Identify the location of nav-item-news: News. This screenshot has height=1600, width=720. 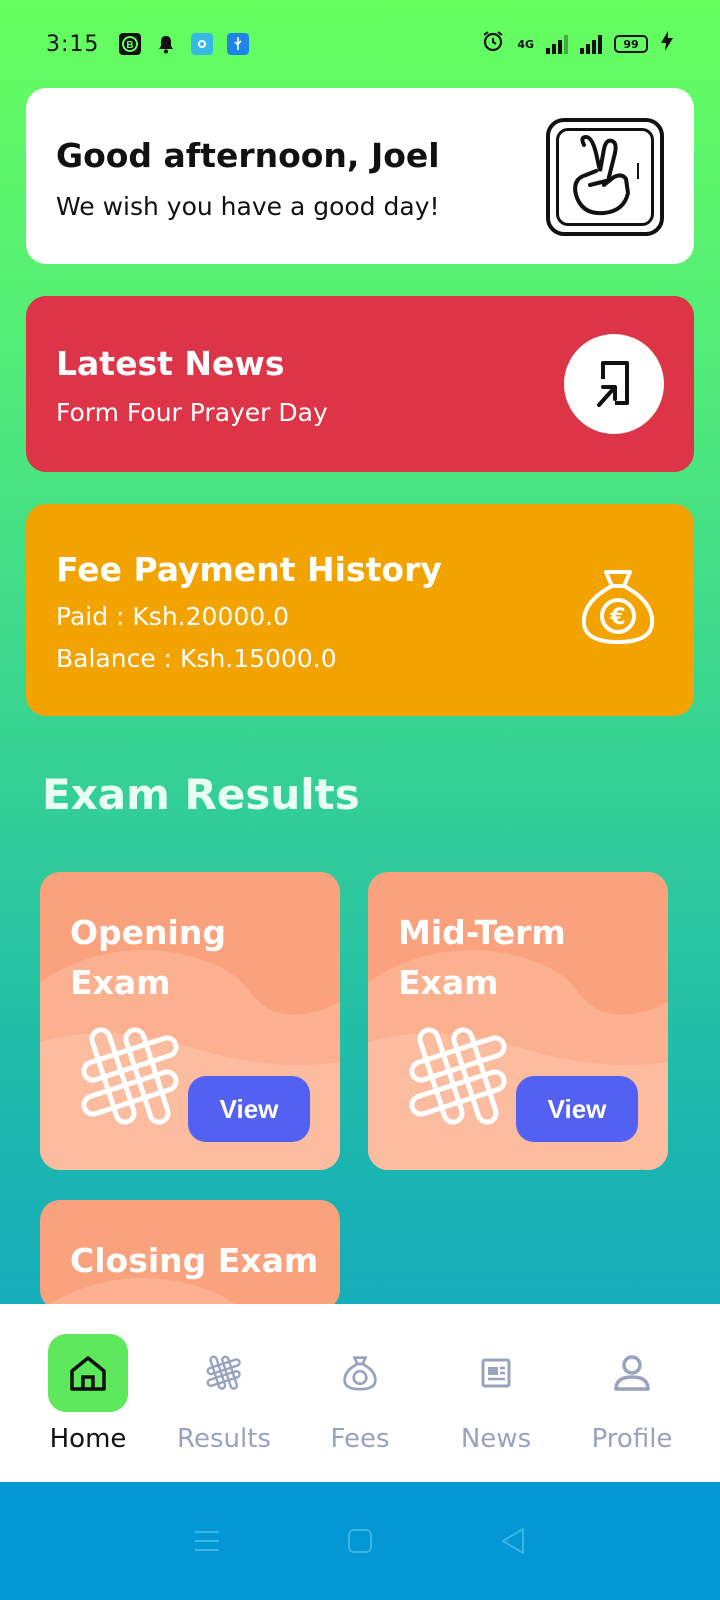
(496, 1393).